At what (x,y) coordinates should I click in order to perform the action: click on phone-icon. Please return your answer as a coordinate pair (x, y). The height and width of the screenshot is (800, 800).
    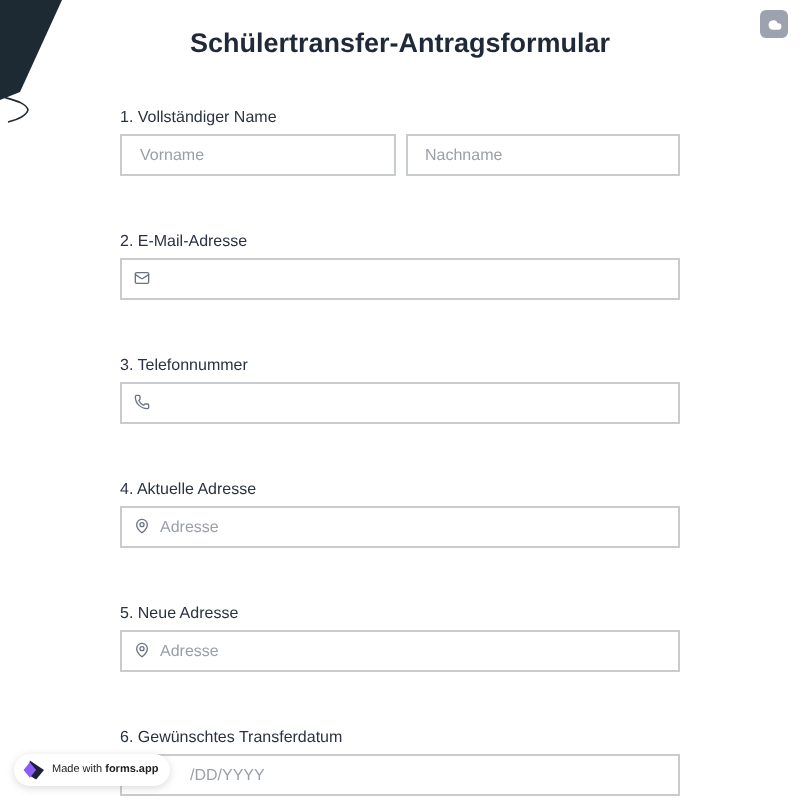
    Looking at the image, I should click on (142, 402).